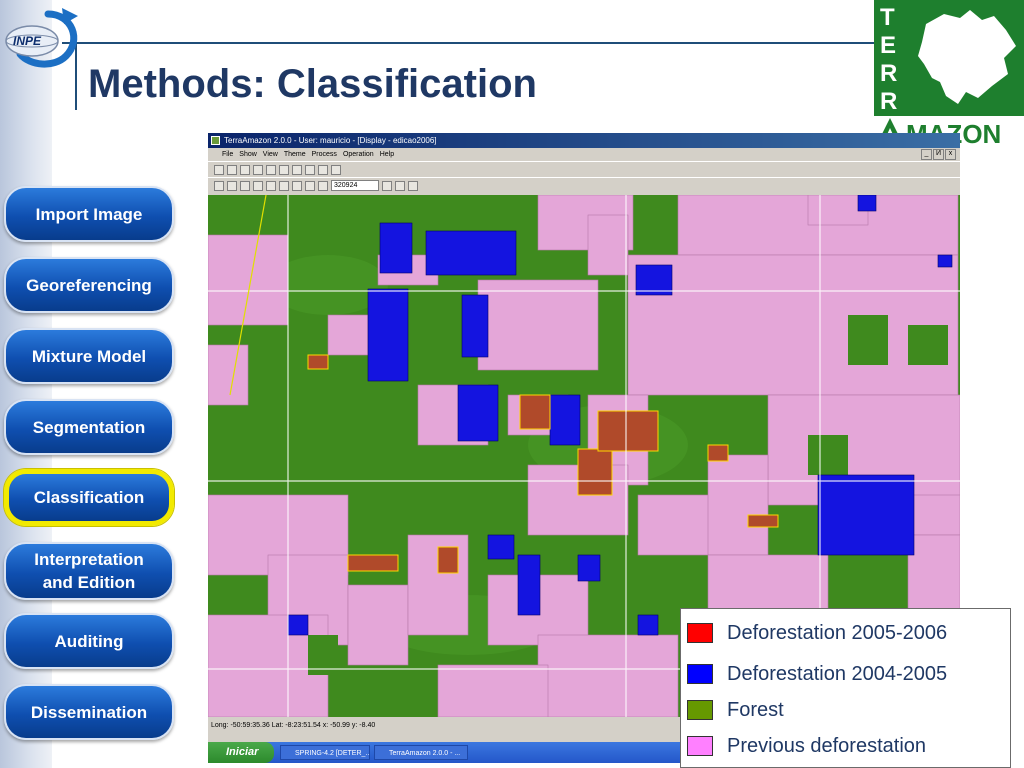  I want to click on zoom-out-icon, so click(284, 185).